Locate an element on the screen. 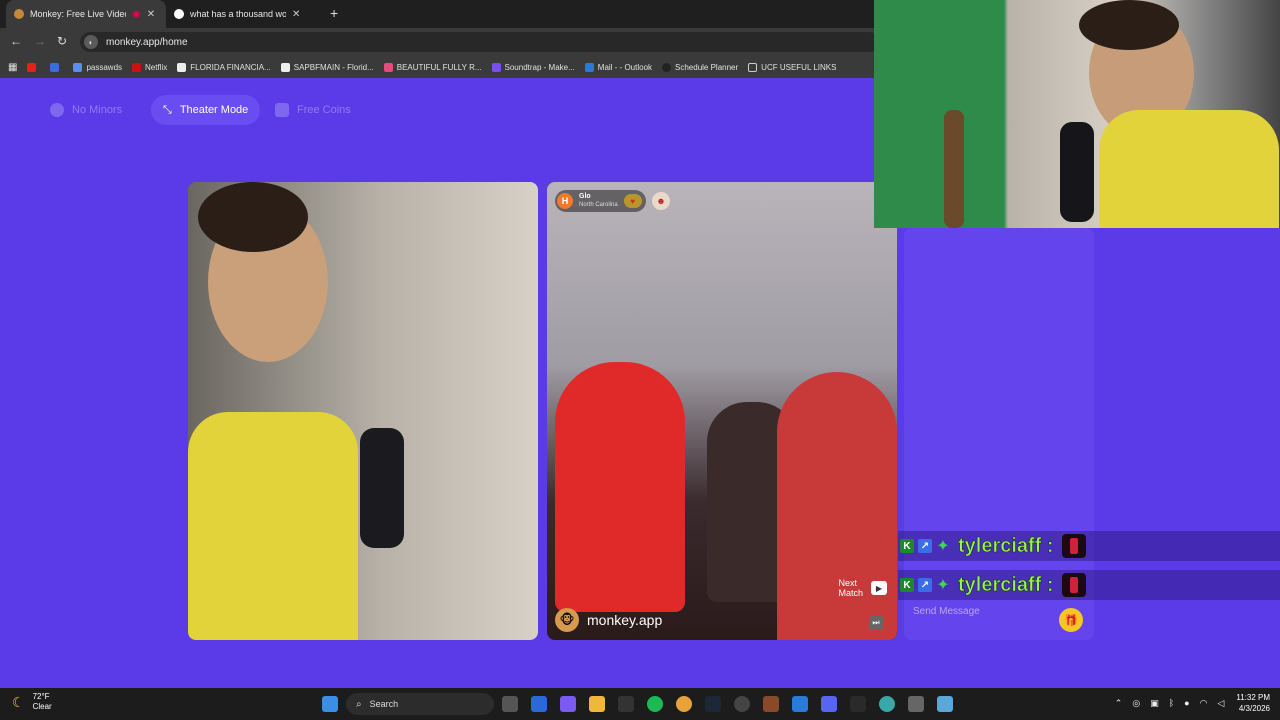 This screenshot has height=720, width=1280. settings-icon is located at coordinates (916, 704).